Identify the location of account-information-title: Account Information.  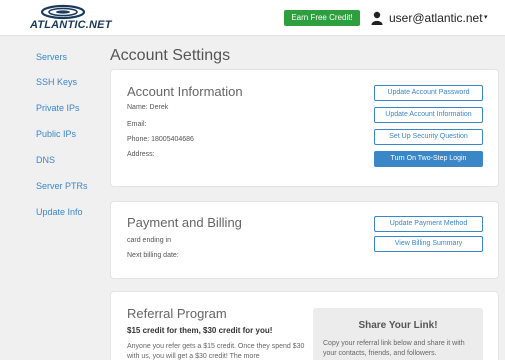
(185, 91).